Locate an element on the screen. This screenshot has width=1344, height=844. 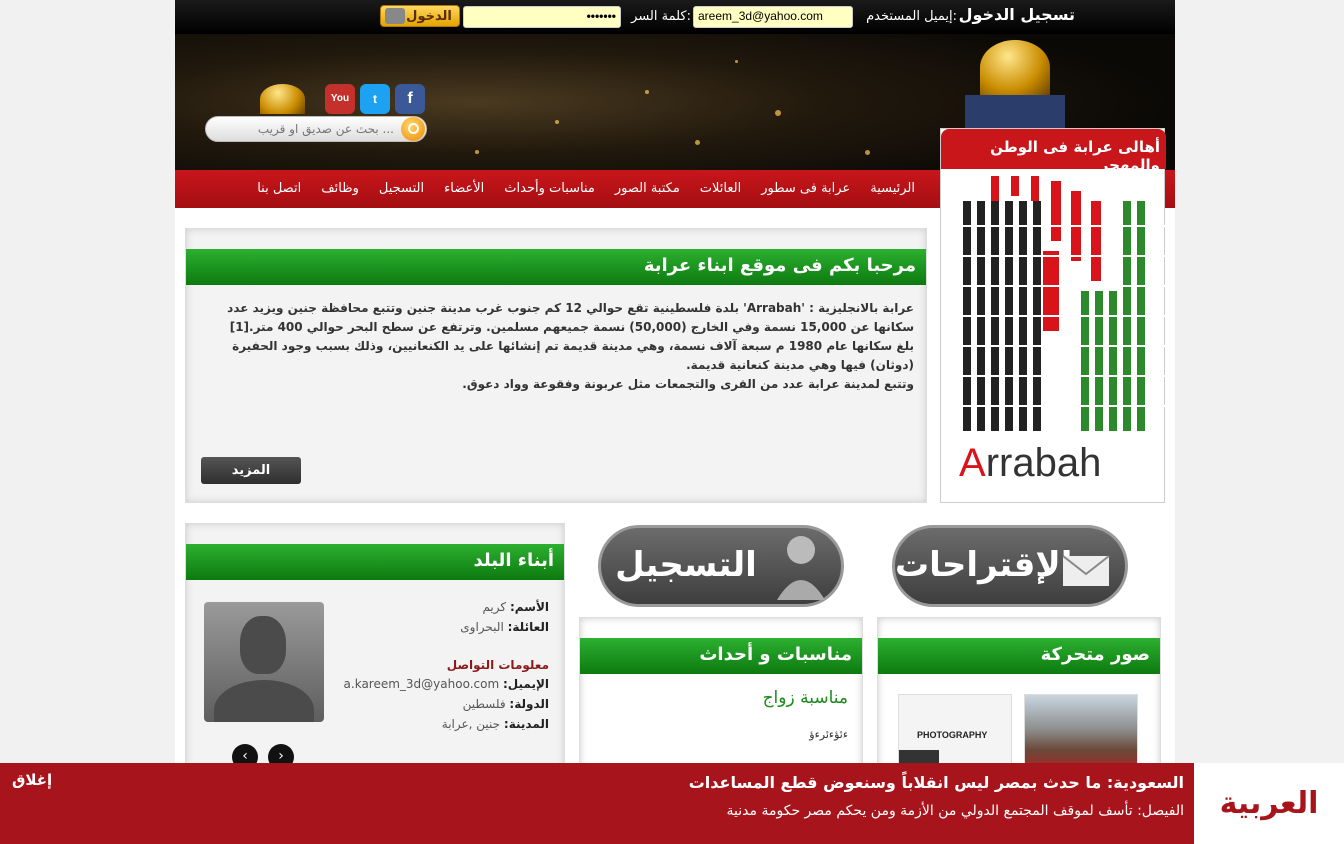
city-label: المدينة: is located at coordinates (526, 724).